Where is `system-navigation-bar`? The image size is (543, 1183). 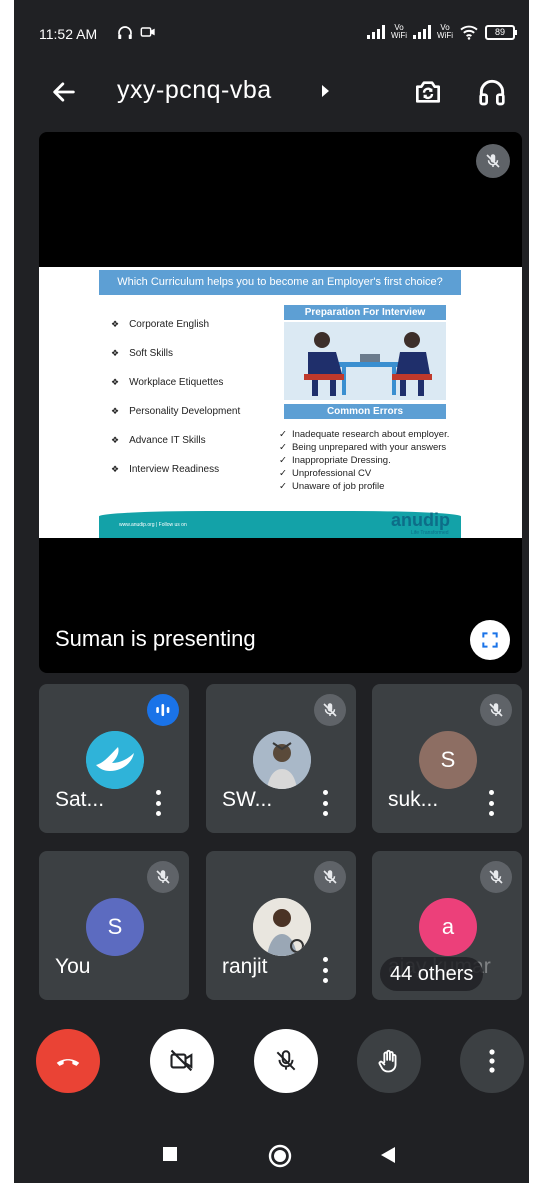
system-navigation-bar is located at coordinates (271, 1156).